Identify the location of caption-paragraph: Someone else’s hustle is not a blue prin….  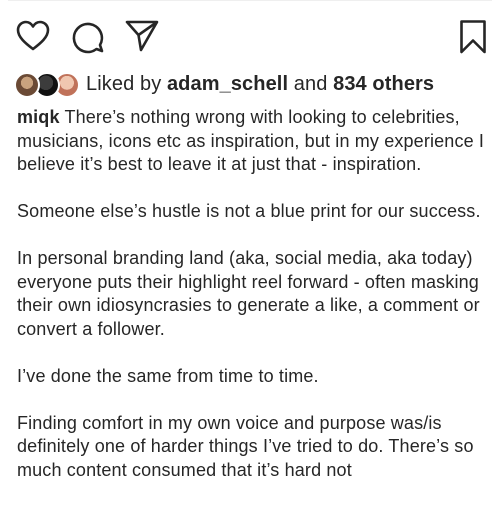
(249, 211).